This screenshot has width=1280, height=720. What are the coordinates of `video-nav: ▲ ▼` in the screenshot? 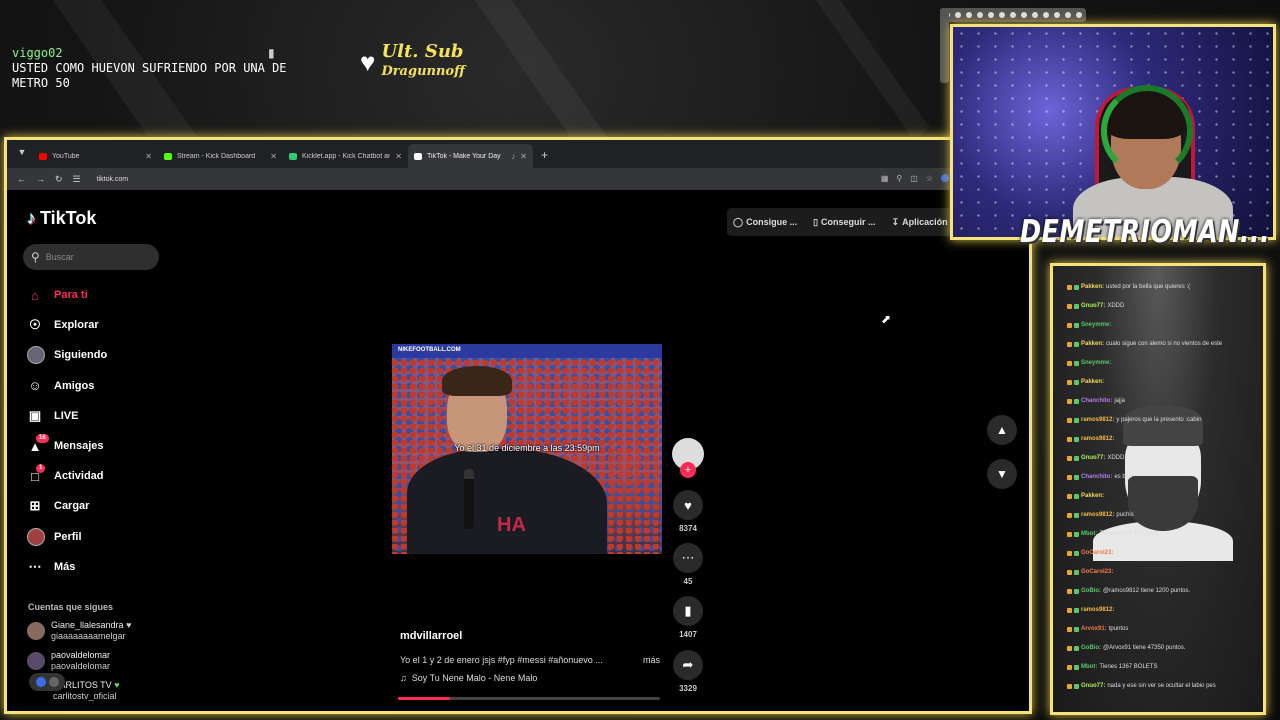 It's located at (1002, 459).